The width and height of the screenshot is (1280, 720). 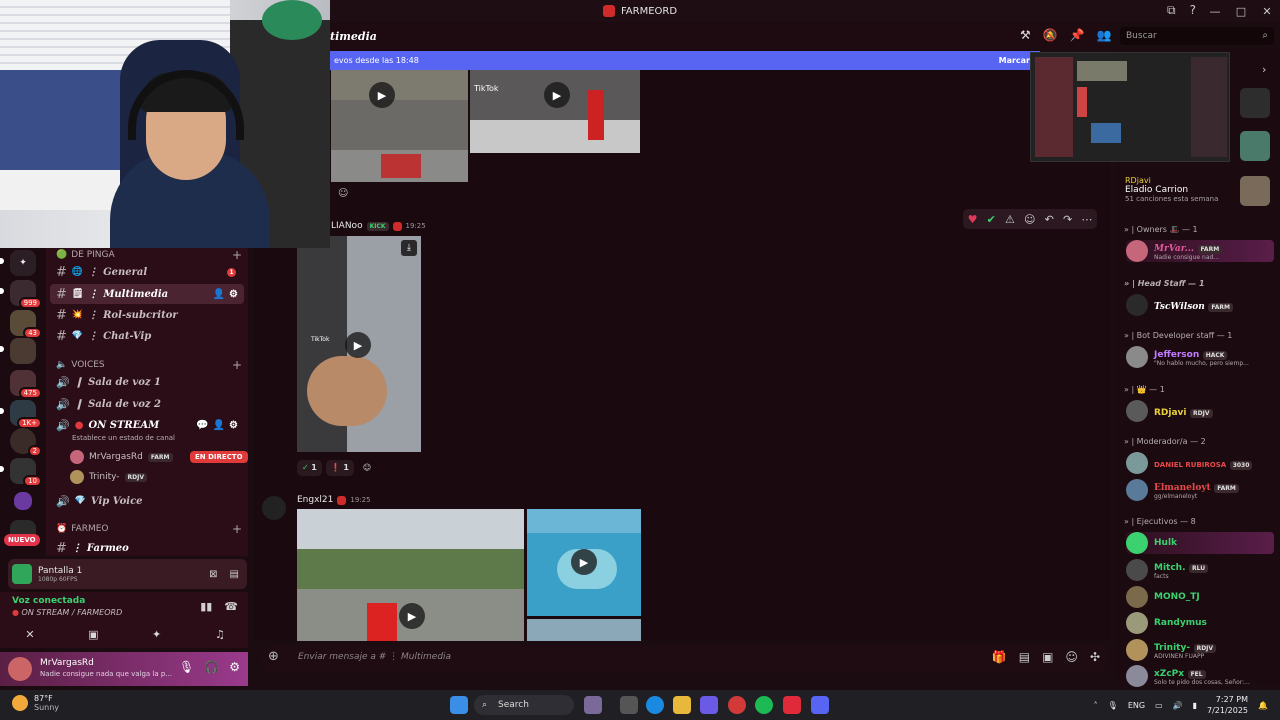 What do you see at coordinates (1047, 657) in the screenshot?
I see `sticker-icon: ▣` at bounding box center [1047, 657].